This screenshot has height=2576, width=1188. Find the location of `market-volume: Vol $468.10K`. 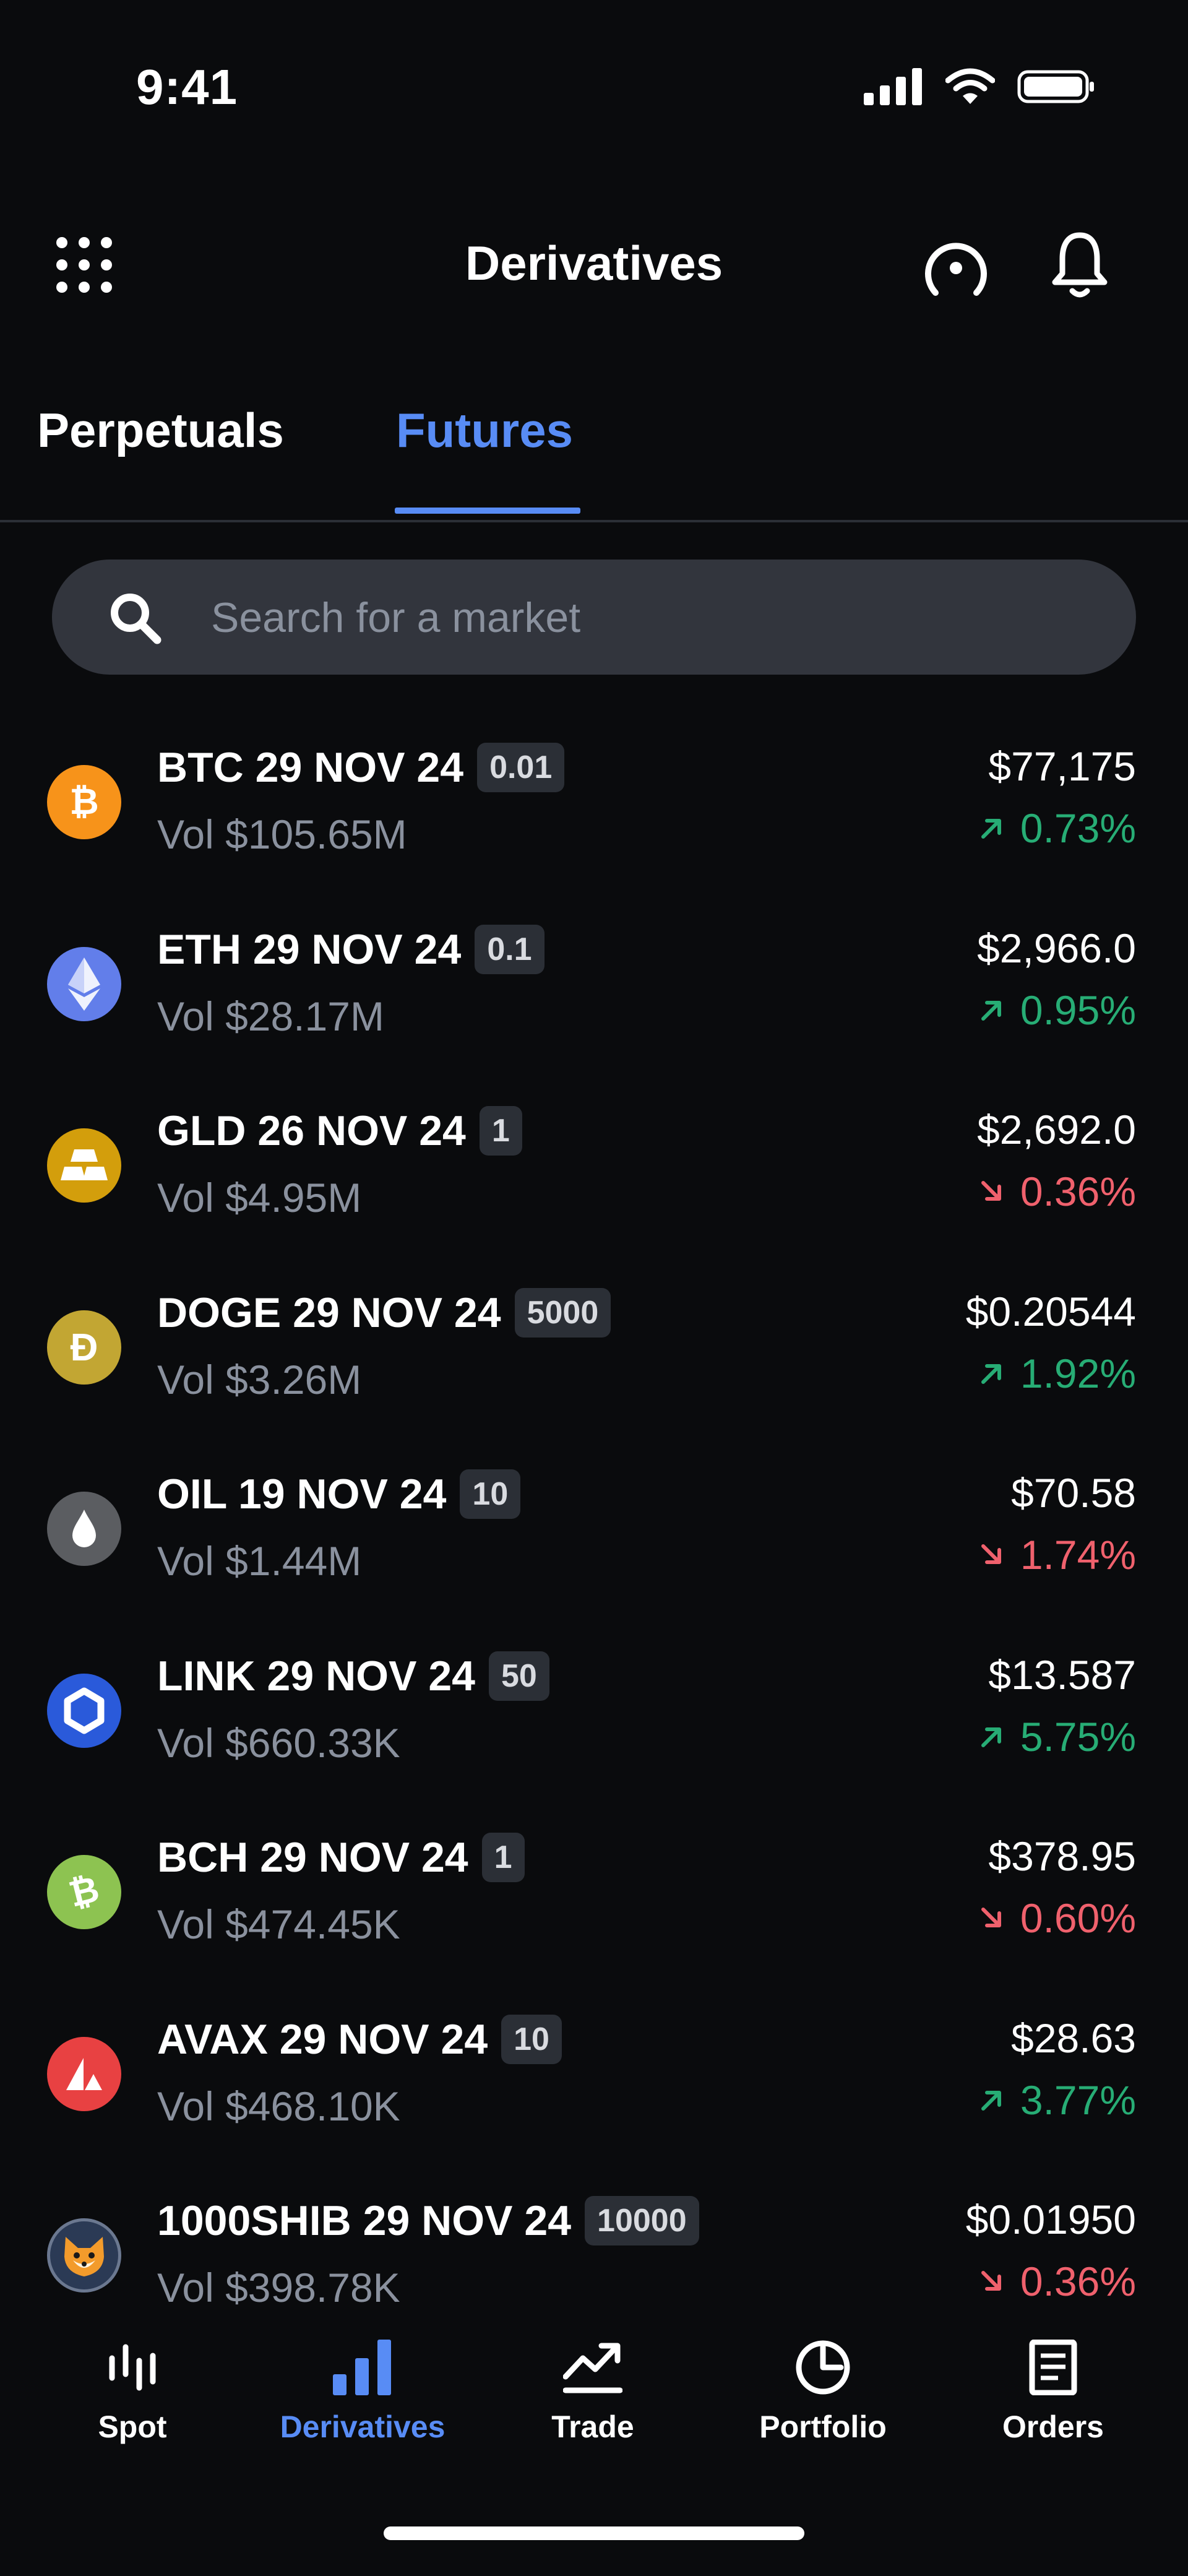

market-volume: Vol $468.10K is located at coordinates (278, 2106).